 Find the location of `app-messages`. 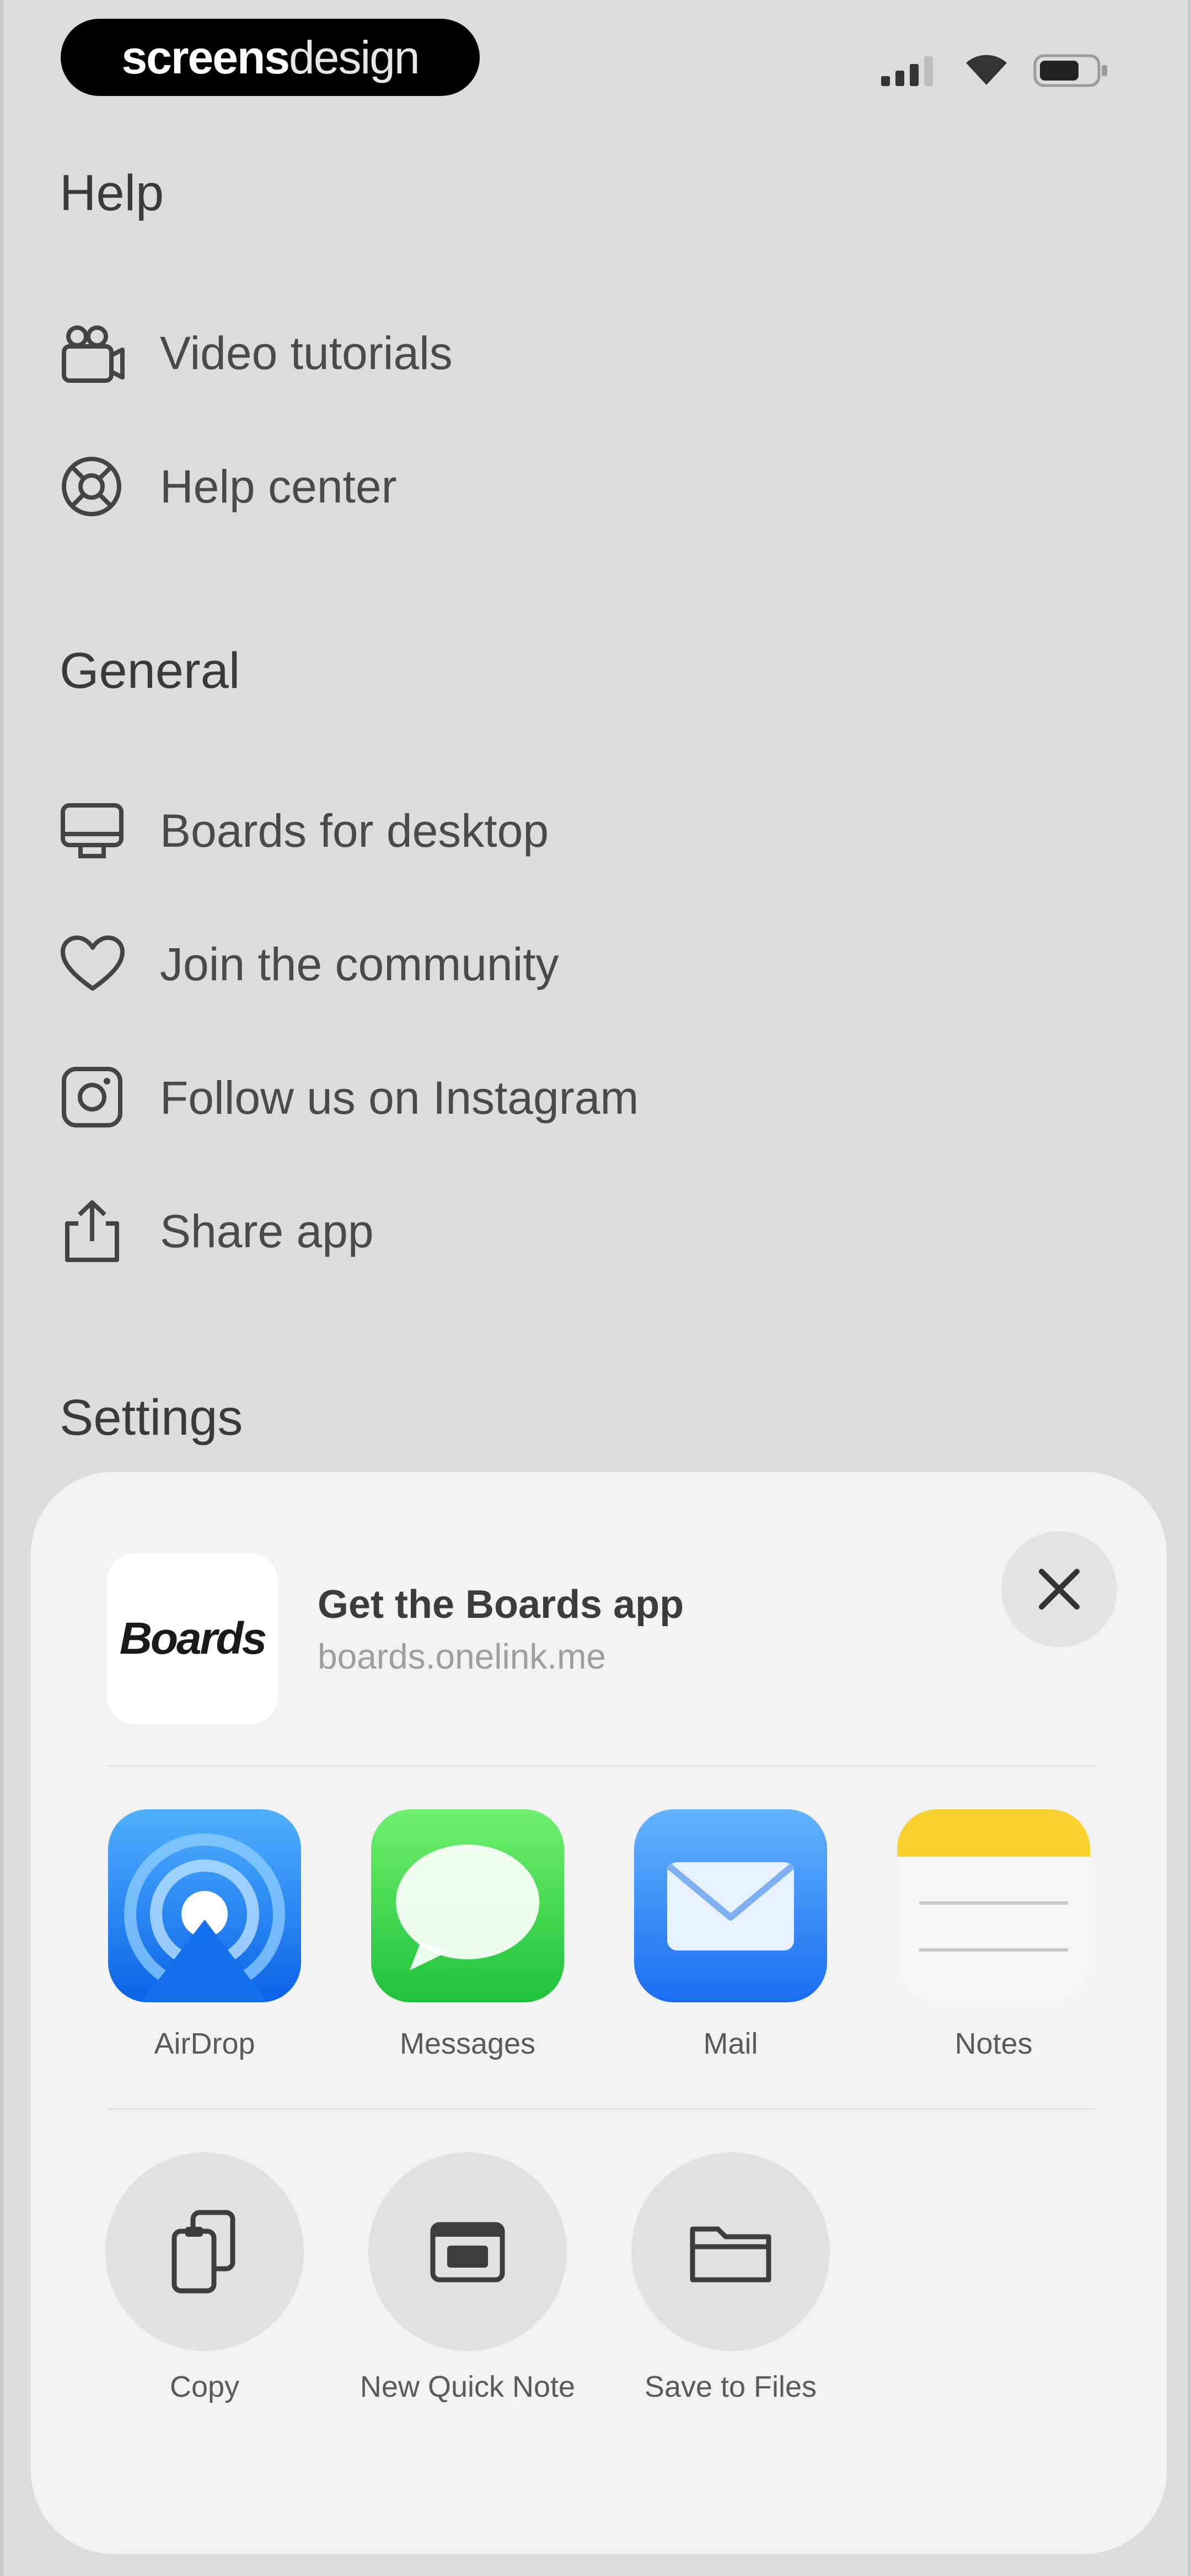

app-messages is located at coordinates (468, 1905).